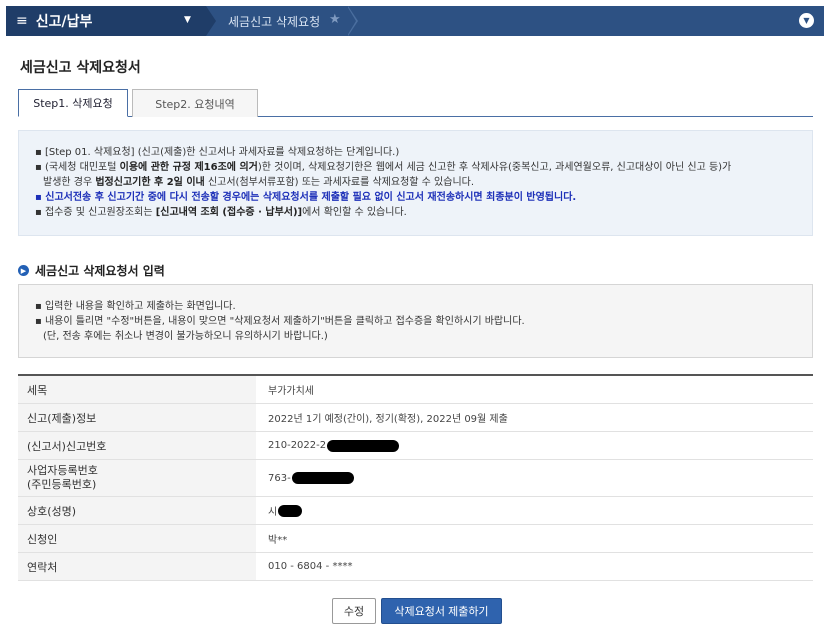 The image size is (827, 641). I want to click on row-label: 신청인, so click(137, 538).